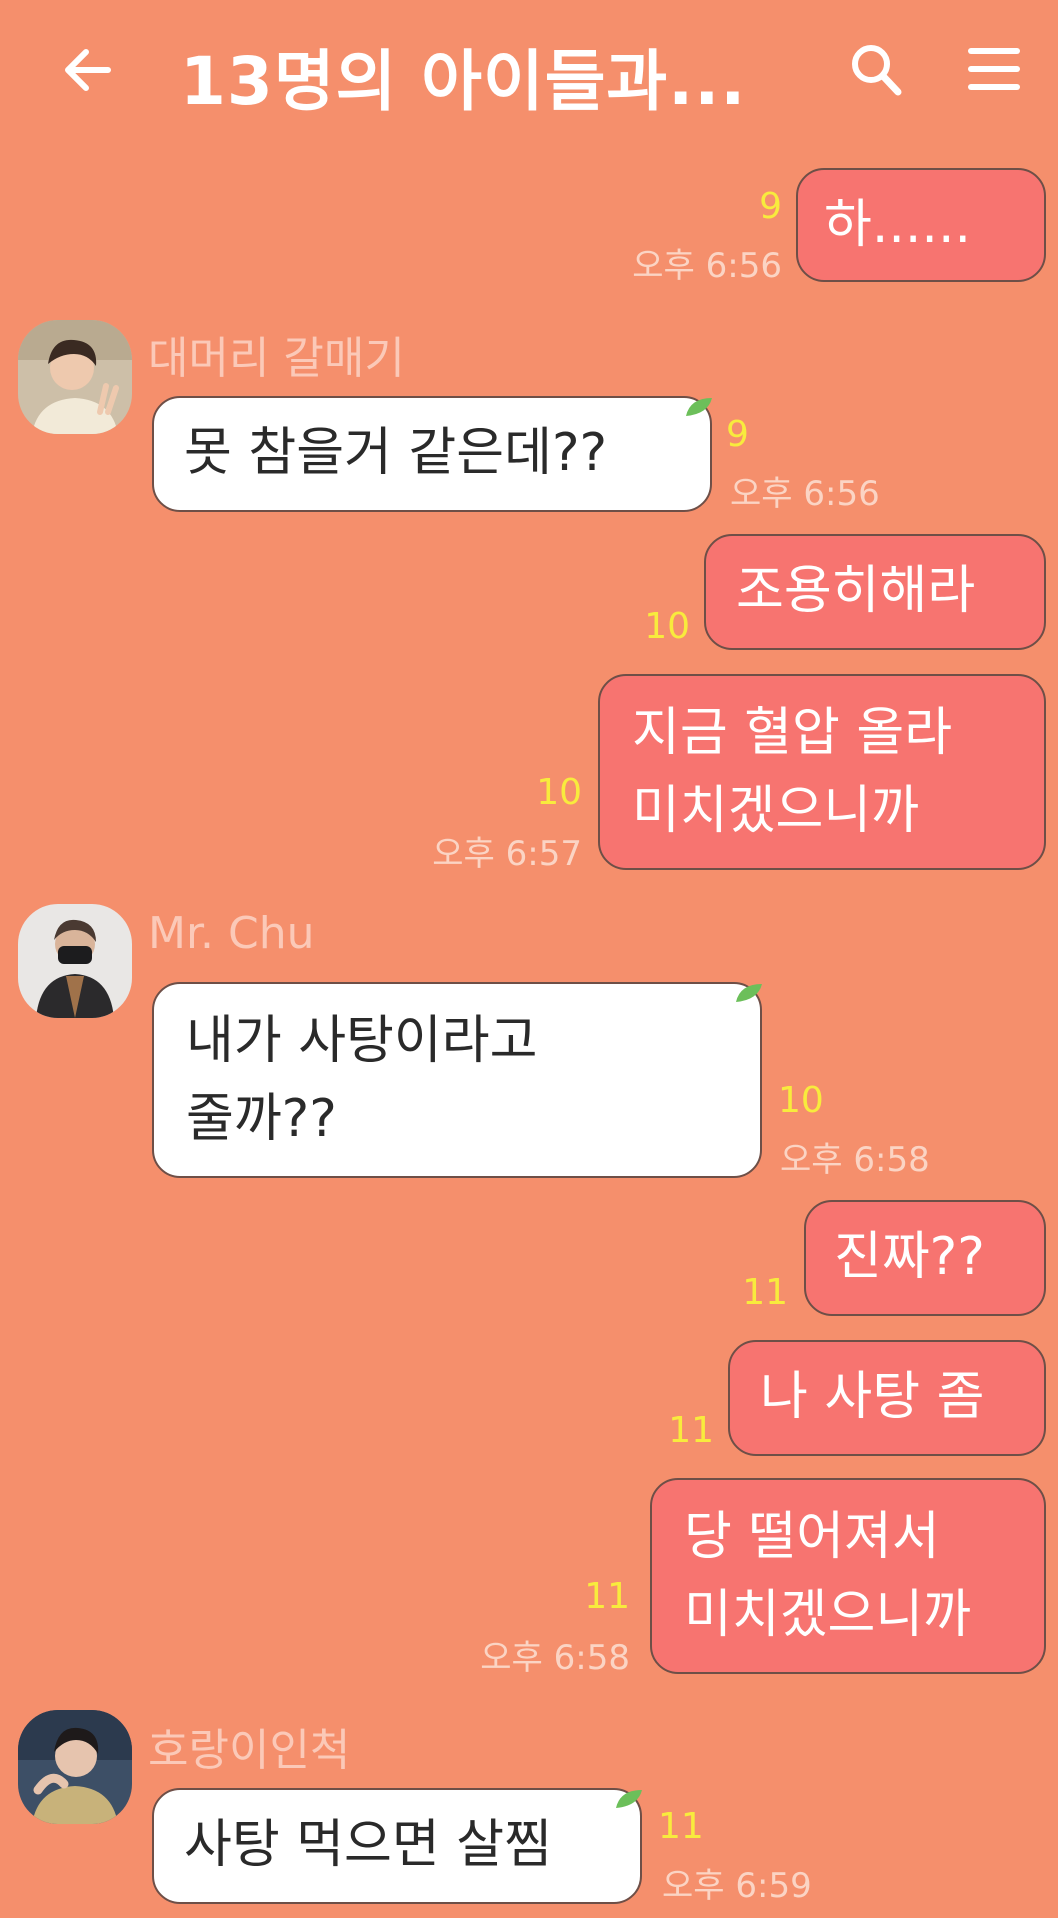 The height and width of the screenshot is (1918, 1058). Describe the element at coordinates (231, 933) in the screenshot. I see `sender-name: Mr. Chu` at that location.